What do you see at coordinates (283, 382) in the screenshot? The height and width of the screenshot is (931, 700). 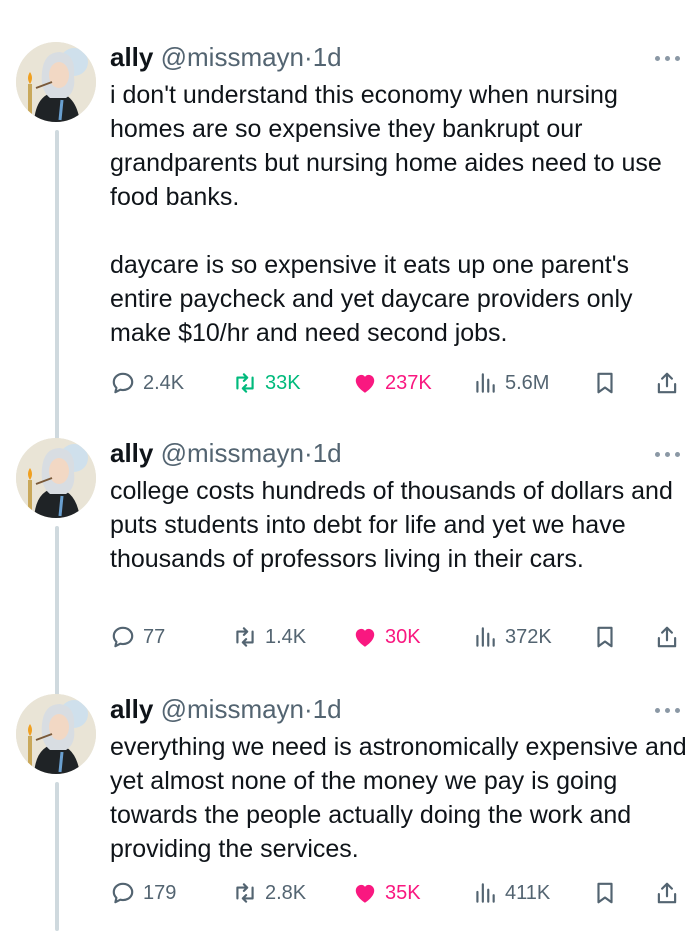 I see `retweet-count: 33K` at bounding box center [283, 382].